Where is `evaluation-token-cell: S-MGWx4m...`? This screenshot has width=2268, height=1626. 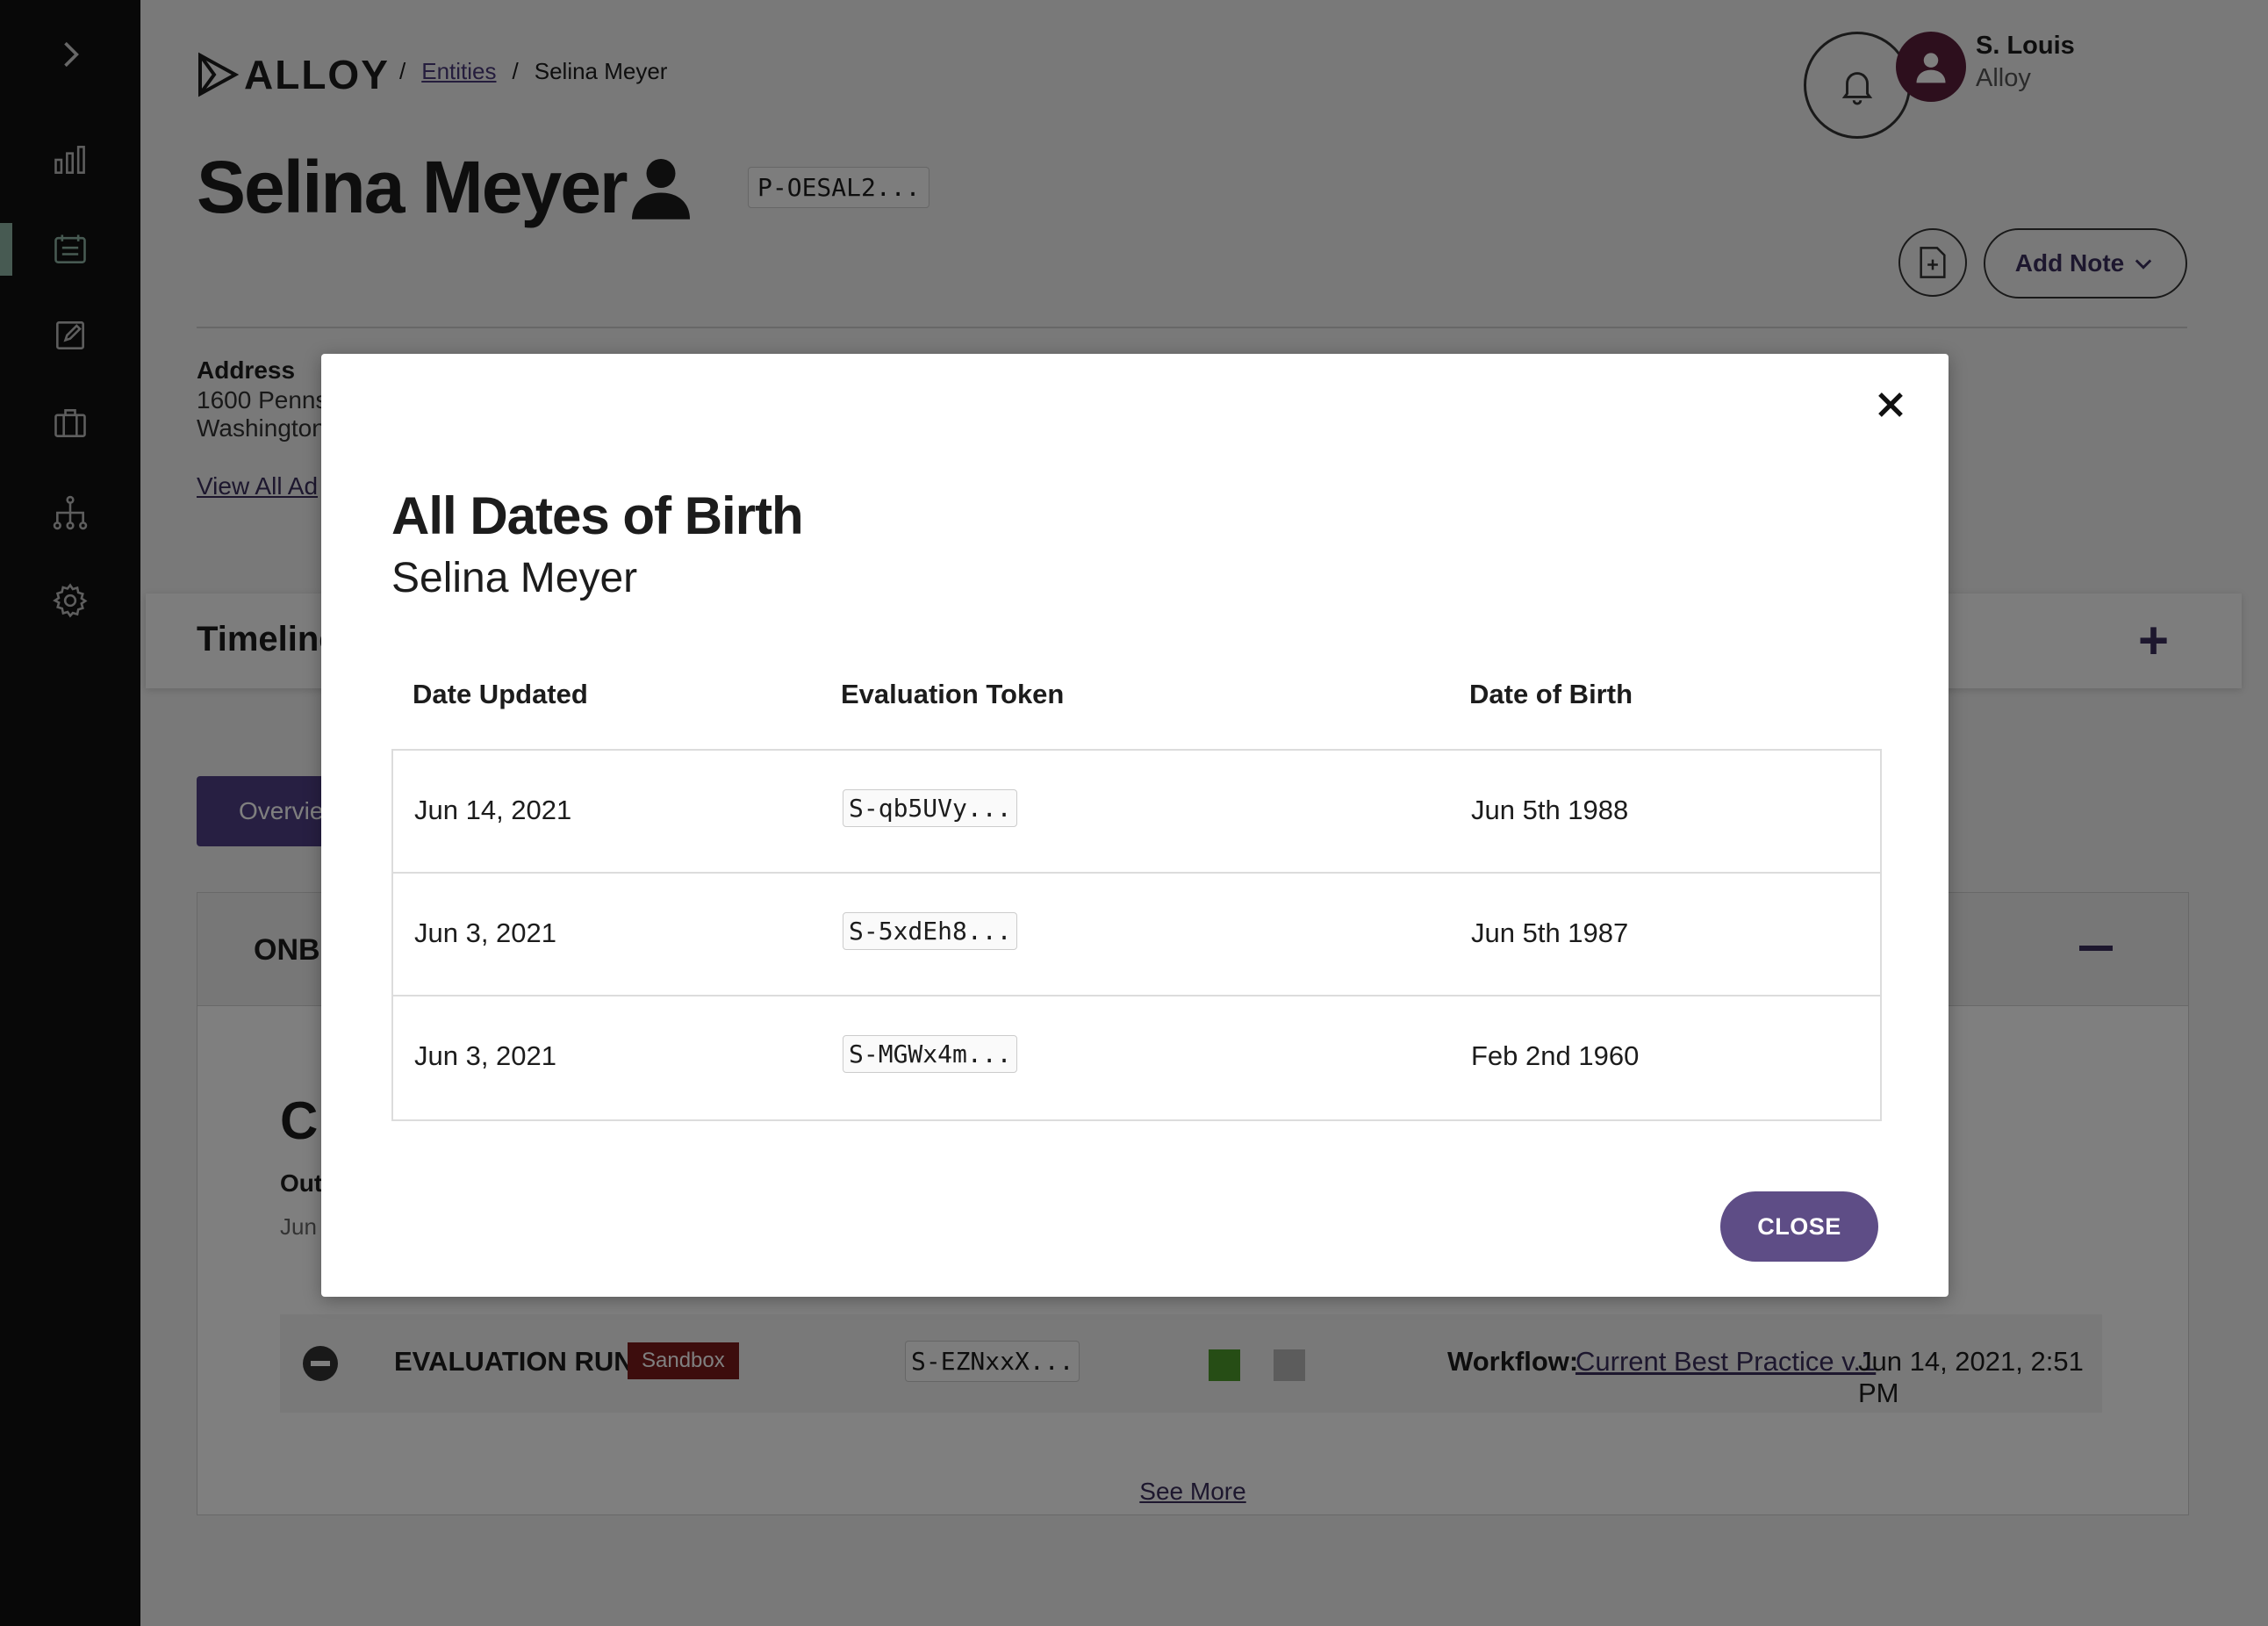
evaluation-token-cell: S-MGWx4m... is located at coordinates (931, 1054).